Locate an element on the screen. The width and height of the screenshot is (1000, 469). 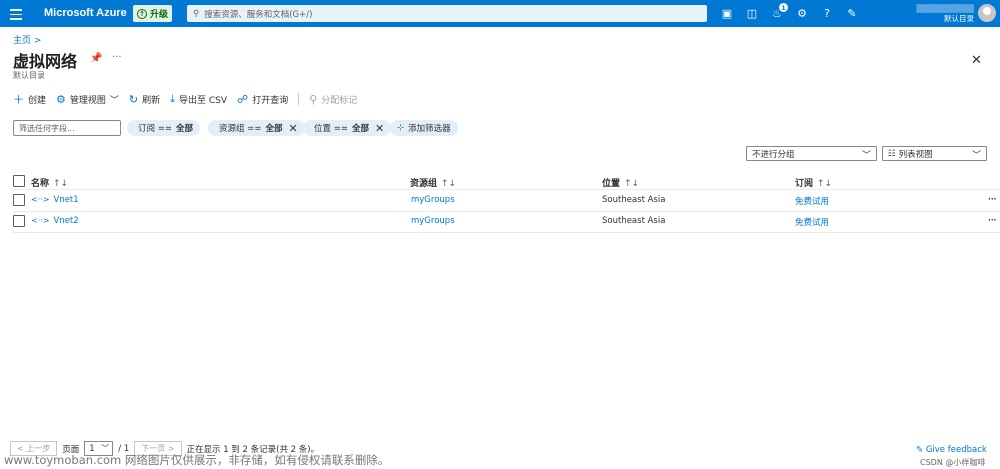
column-header-location: 位置 ↑↓ is located at coordinates (620, 182).